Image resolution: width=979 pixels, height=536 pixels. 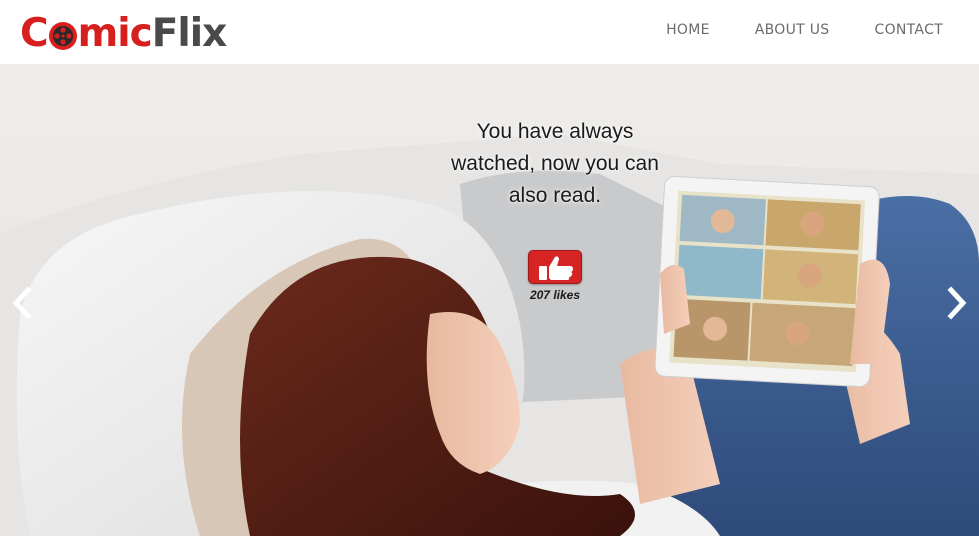 I want to click on comicflix-logo: Co C mic Flix, so click(x=124, y=33).